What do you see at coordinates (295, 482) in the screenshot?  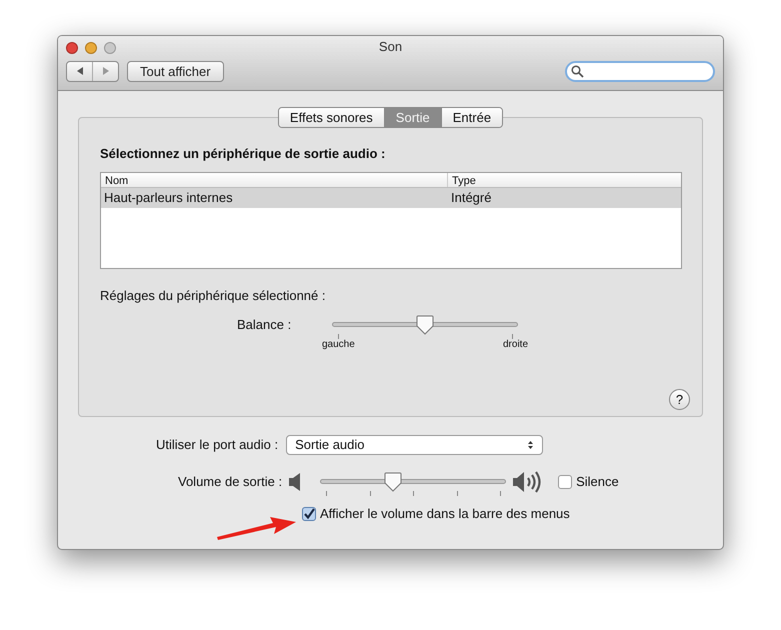 I see `speaker-low-icon` at bounding box center [295, 482].